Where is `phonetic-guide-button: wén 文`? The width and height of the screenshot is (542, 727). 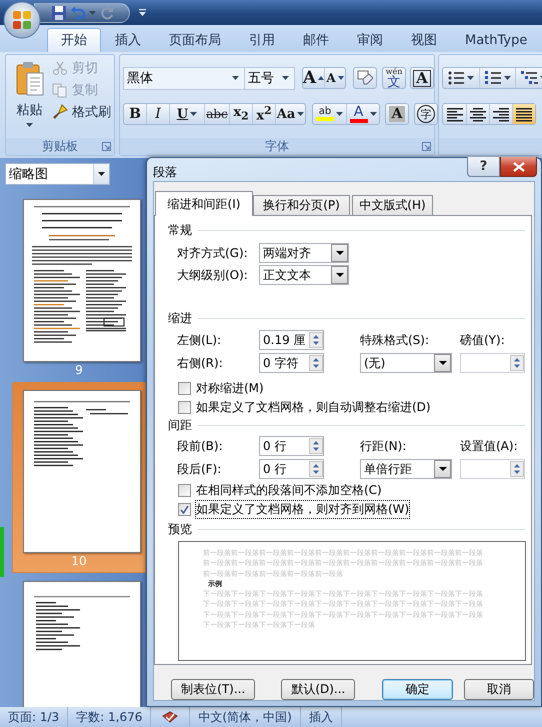
phonetic-guide-button: wén 文 is located at coordinates (394, 78).